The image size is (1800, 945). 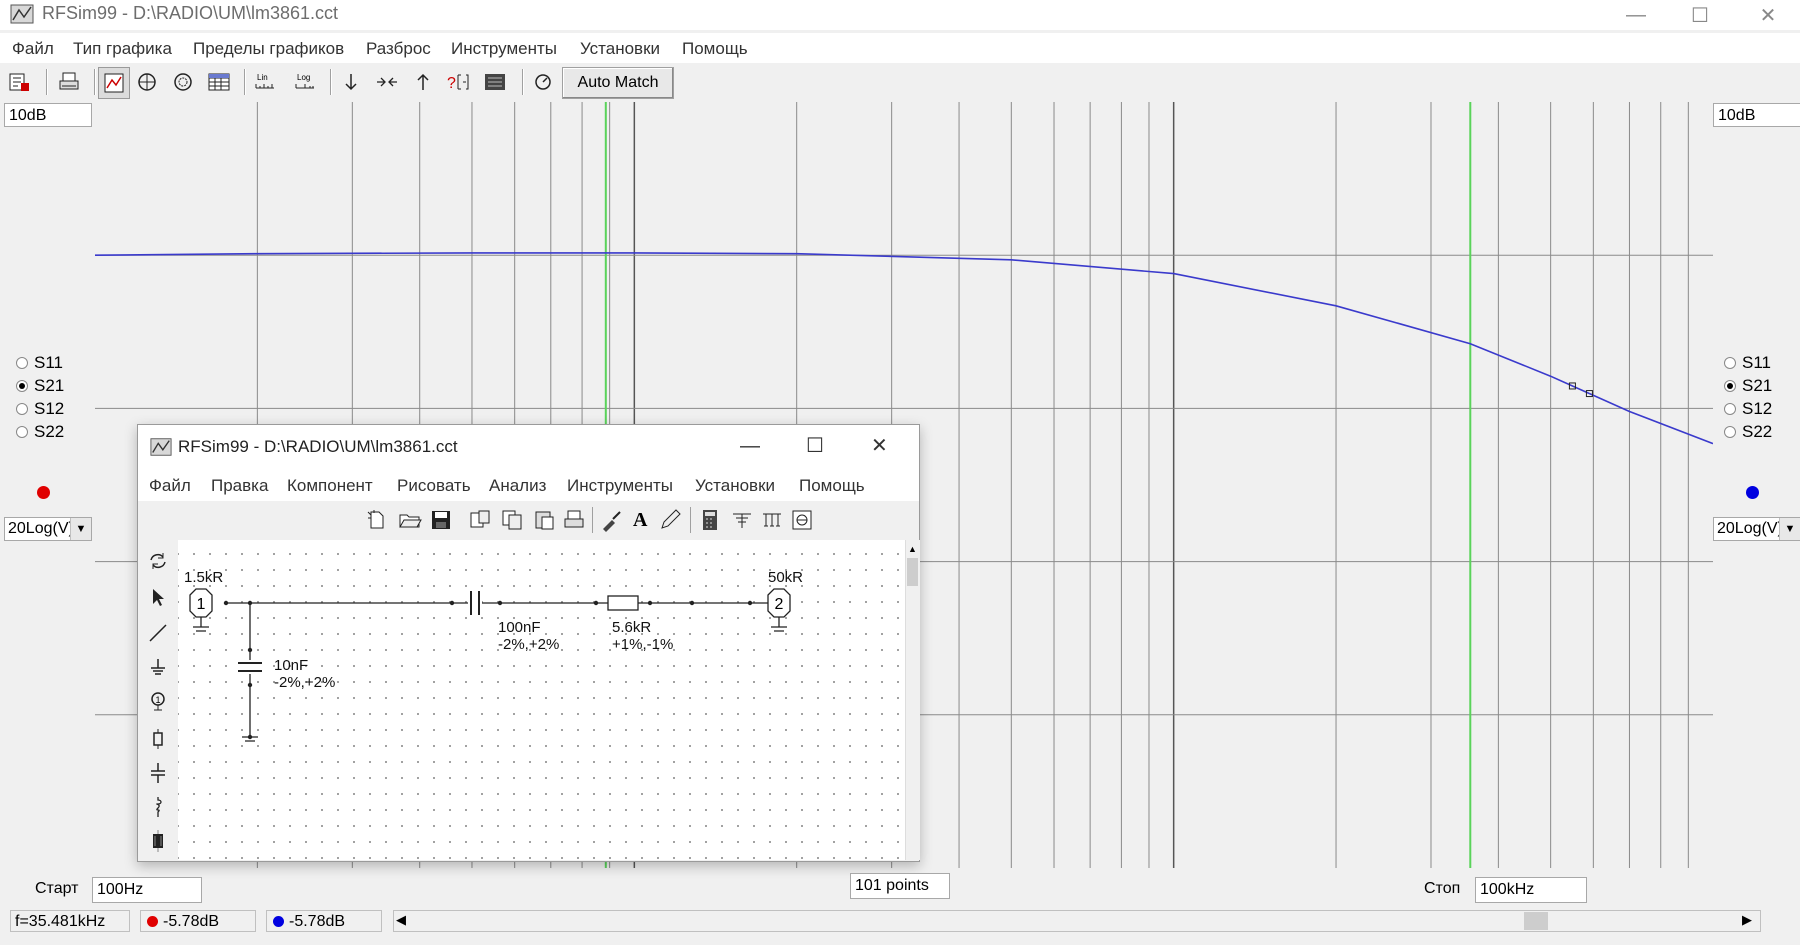 I want to click on capacitor-icon, so click(x=158, y=773).